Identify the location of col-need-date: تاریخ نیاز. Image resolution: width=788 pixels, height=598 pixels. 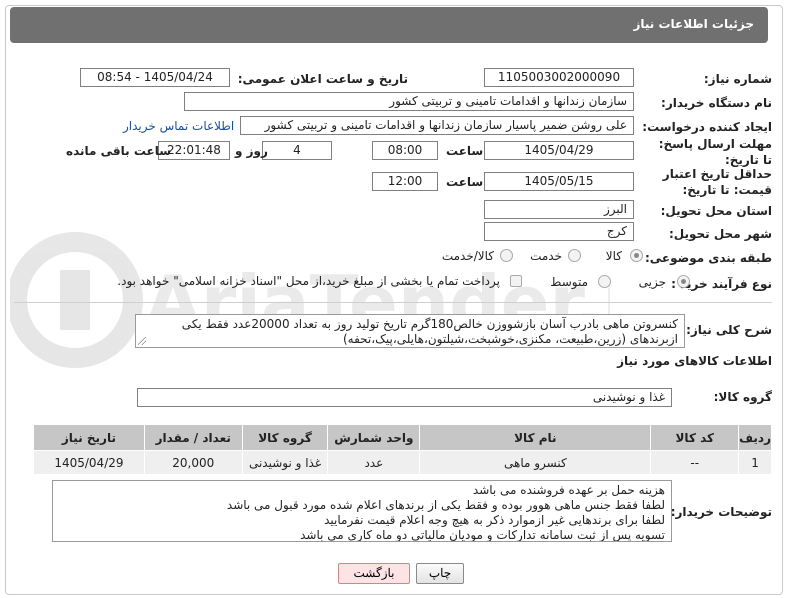
(89, 437).